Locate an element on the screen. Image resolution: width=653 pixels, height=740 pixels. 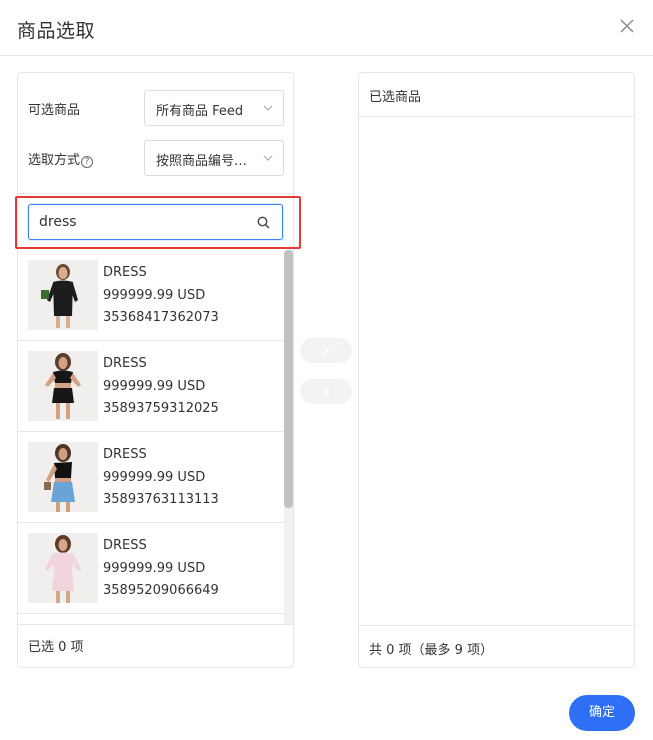
left-footer-divider is located at coordinates (155, 624).